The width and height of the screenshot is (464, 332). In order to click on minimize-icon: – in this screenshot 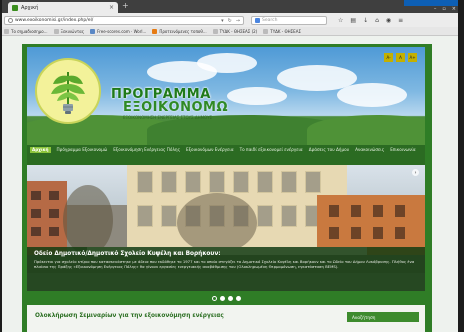, I will do `click(435, 9)`.